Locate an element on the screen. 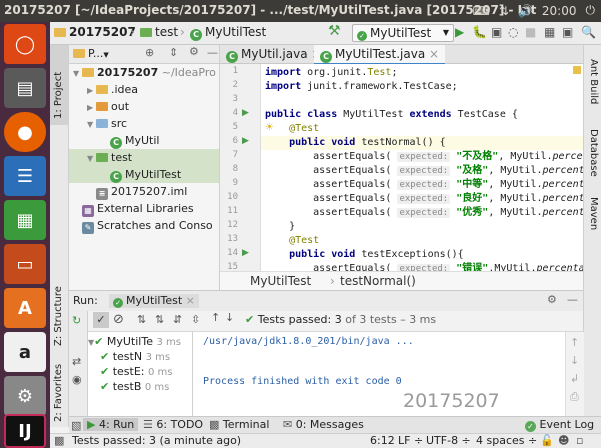  tree-item: ▦ External Libraries is located at coordinates (144, 208).